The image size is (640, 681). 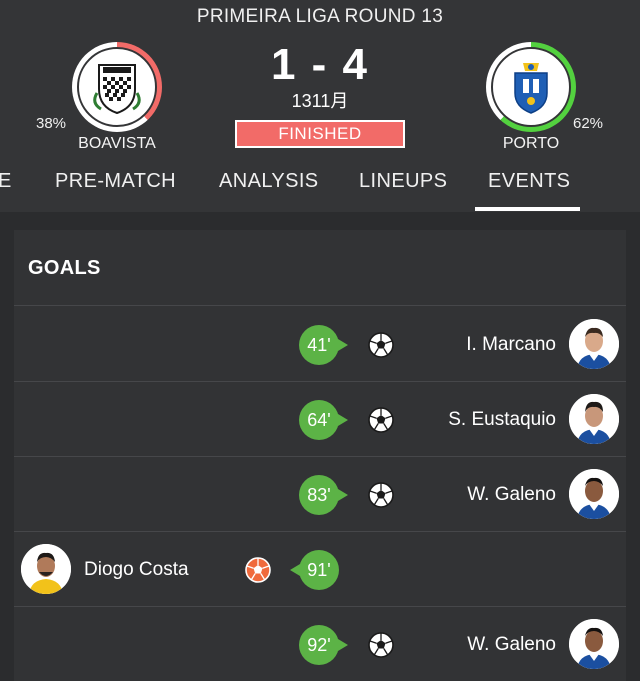 I want to click on home-possession-ring, so click(x=117, y=87).